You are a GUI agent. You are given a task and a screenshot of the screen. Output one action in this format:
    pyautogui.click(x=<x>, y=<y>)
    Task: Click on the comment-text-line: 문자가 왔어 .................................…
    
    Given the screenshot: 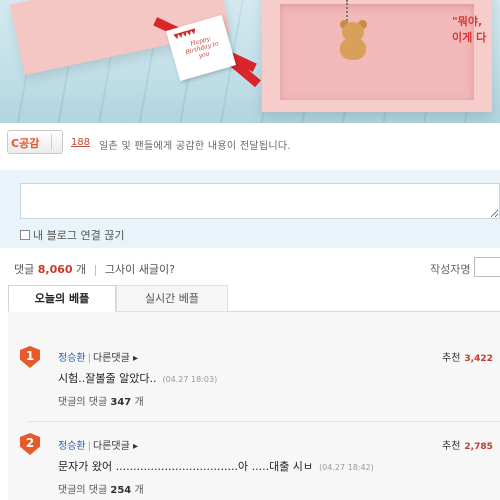 What is the action you would take?
    pyautogui.click(x=216, y=466)
    